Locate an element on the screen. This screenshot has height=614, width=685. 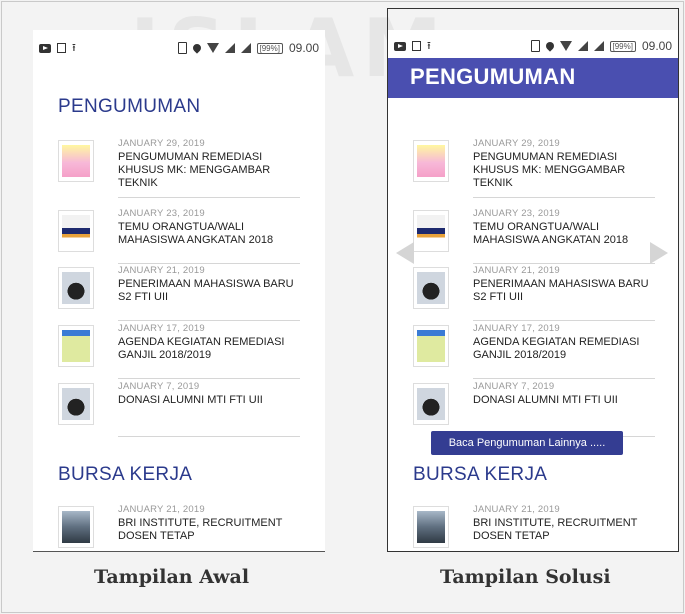
carousel-prev-arrow-icon is located at coordinates (405, 253).